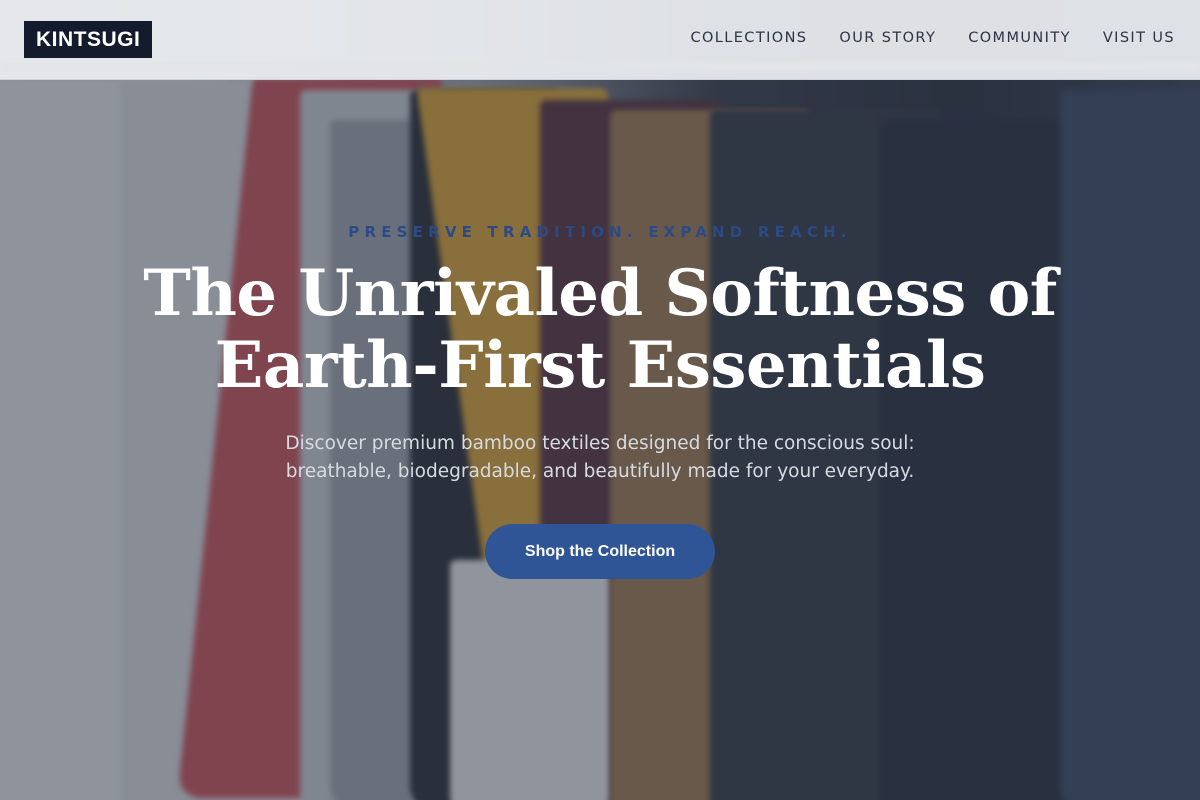  I want to click on nav-link-our-story: OUR STORY, so click(887, 38).